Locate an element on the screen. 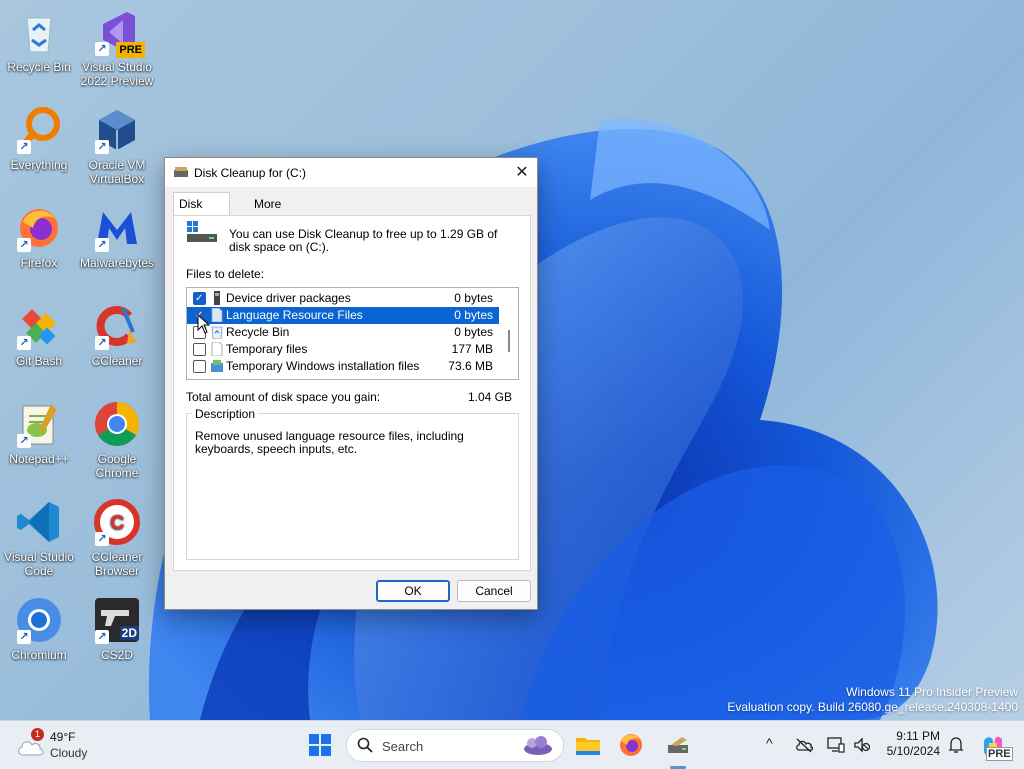  desktop-icon-virtualbox: ↗ Oracle VM VirtualBox is located at coordinates (117, 146).